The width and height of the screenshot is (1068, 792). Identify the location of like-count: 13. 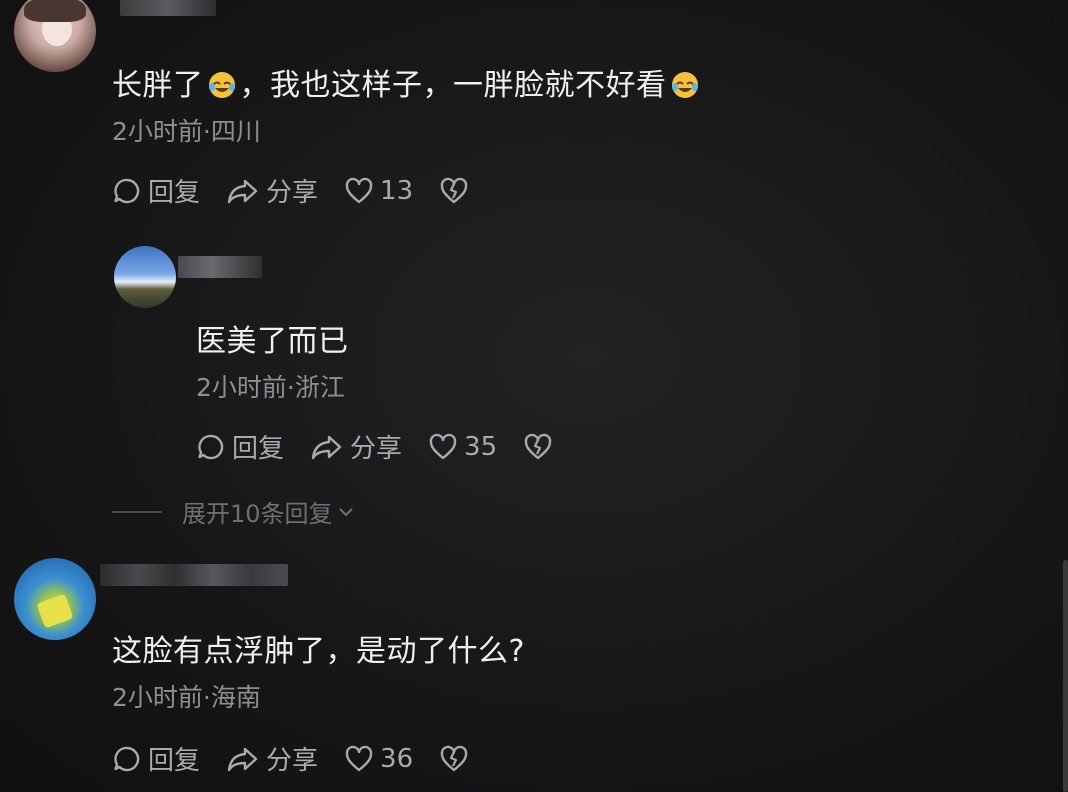
(397, 190).